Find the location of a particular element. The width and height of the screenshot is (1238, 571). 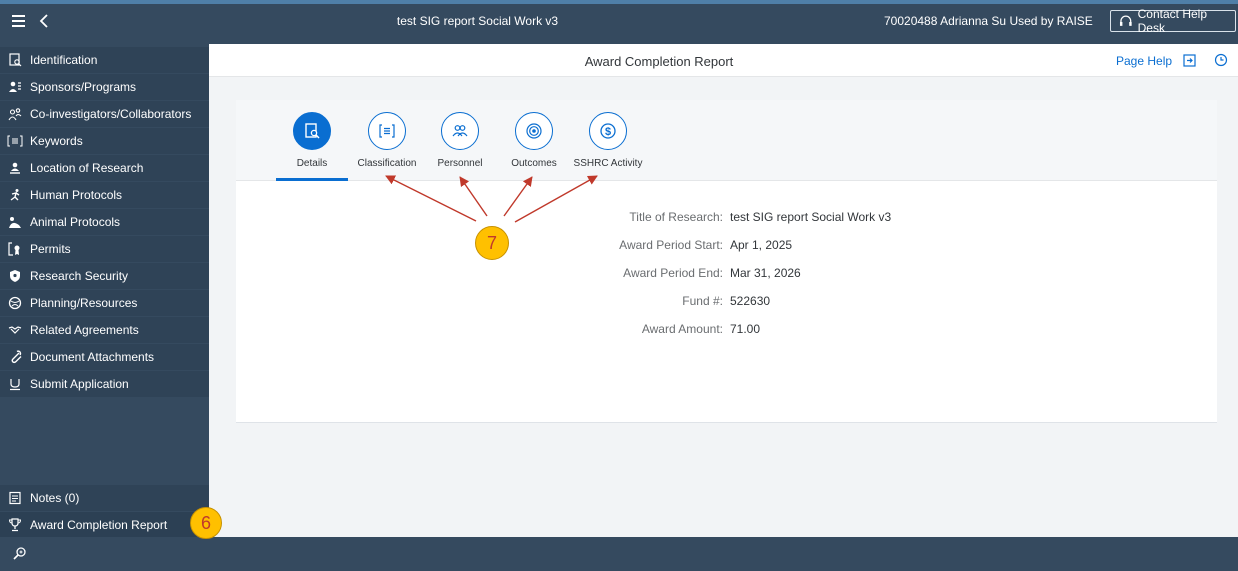

title-of-research-label: Title of Research: is located at coordinates (676, 217).